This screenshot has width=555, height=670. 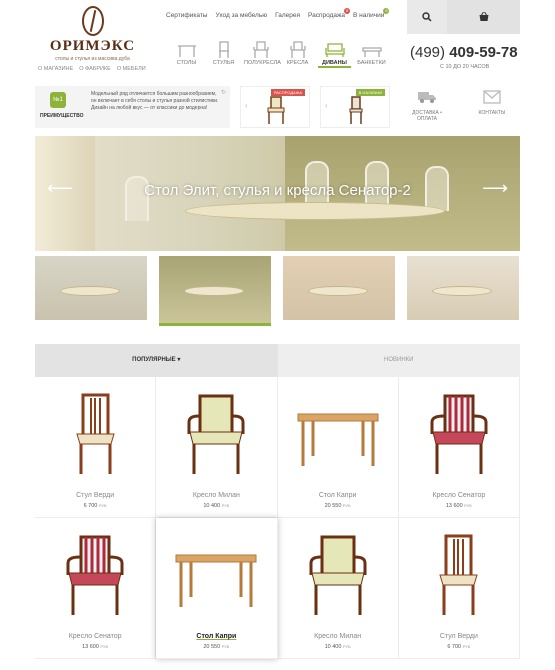 What do you see at coordinates (55, 69) in the screenshot?
I see `link-about-shop: О МАГАЗИНЕ` at bounding box center [55, 69].